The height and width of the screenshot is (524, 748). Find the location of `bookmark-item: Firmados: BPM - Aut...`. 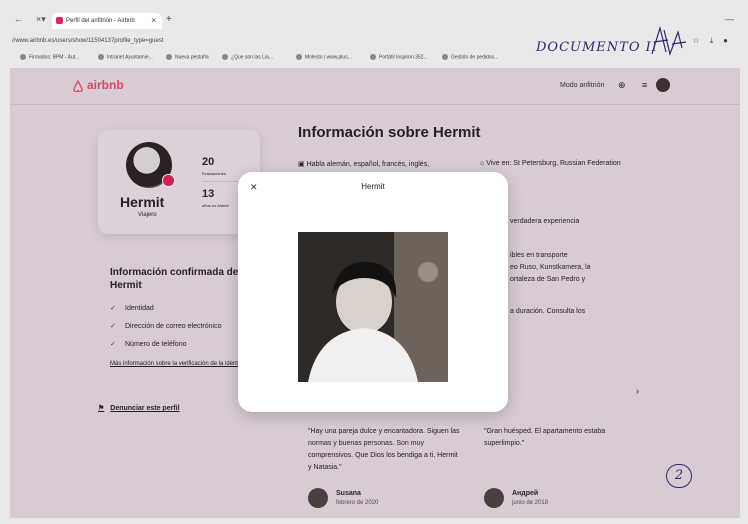

bookmark-item: Firmados: BPM - Aut... is located at coordinates (49, 57).